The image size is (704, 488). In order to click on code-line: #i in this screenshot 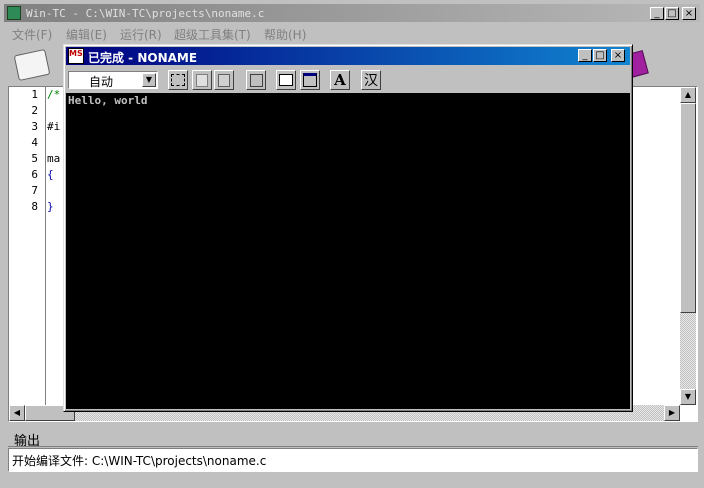, I will do `click(54, 126)`.